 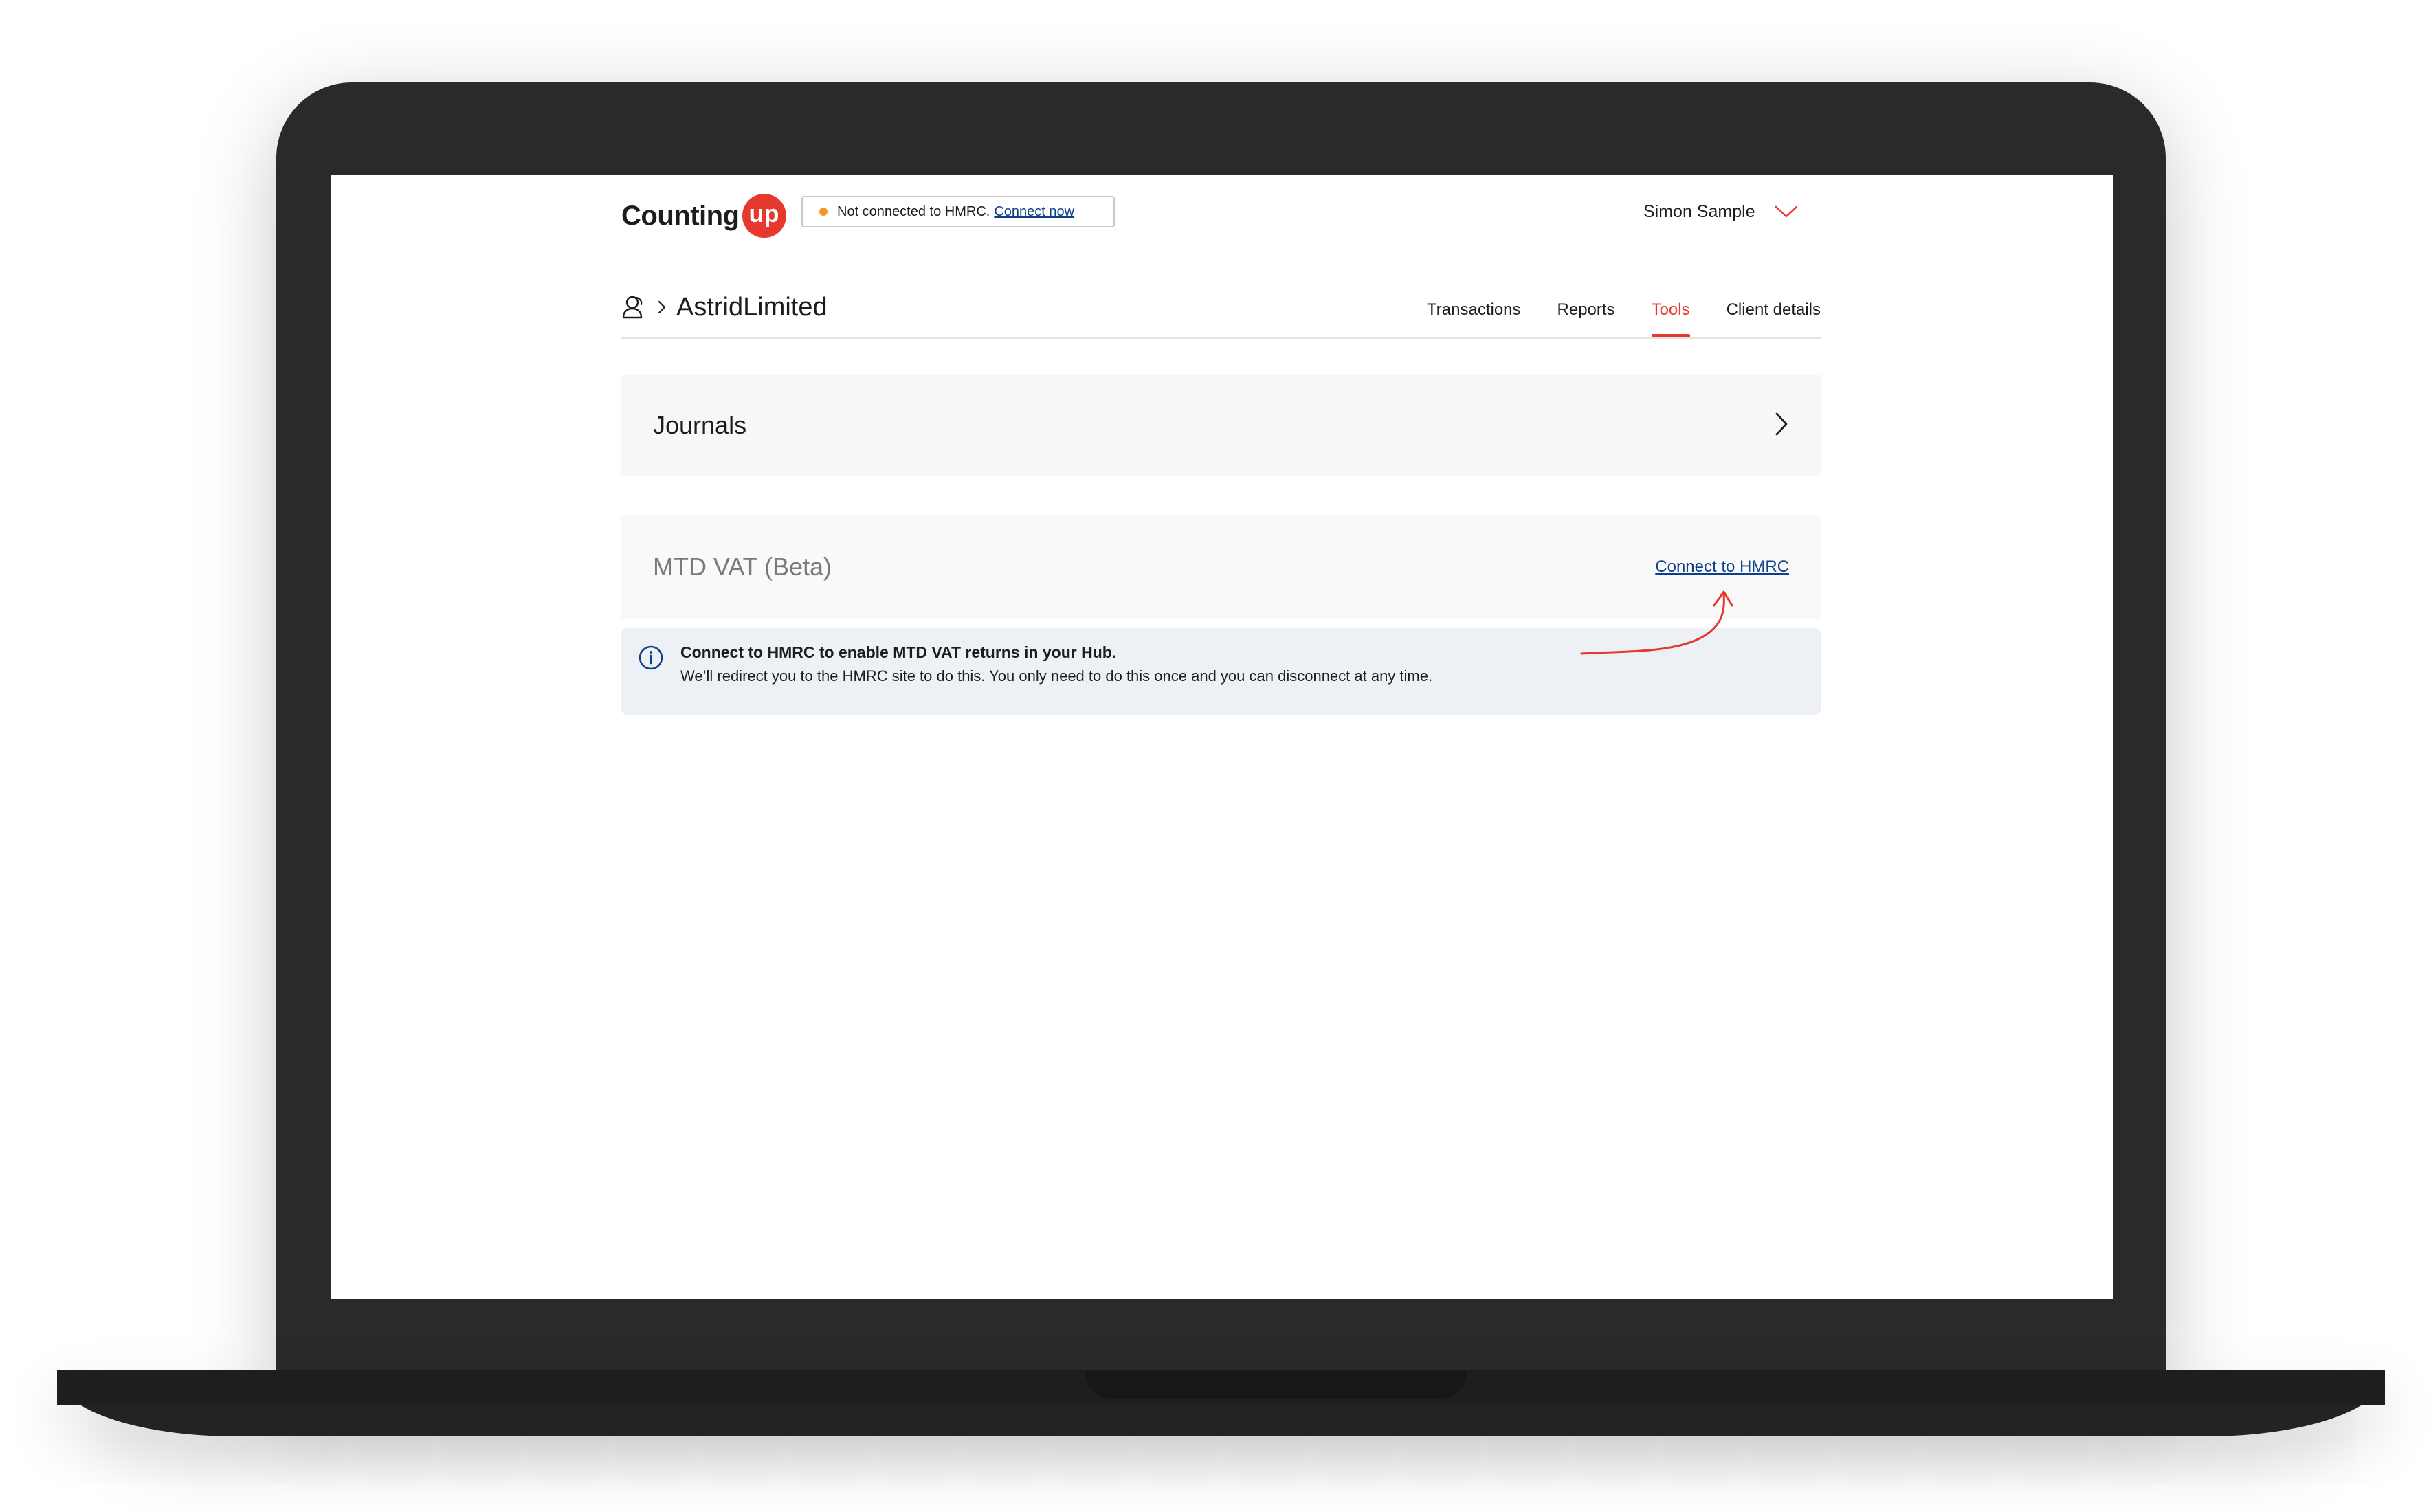 I want to click on header-divider, so click(x=1221, y=338).